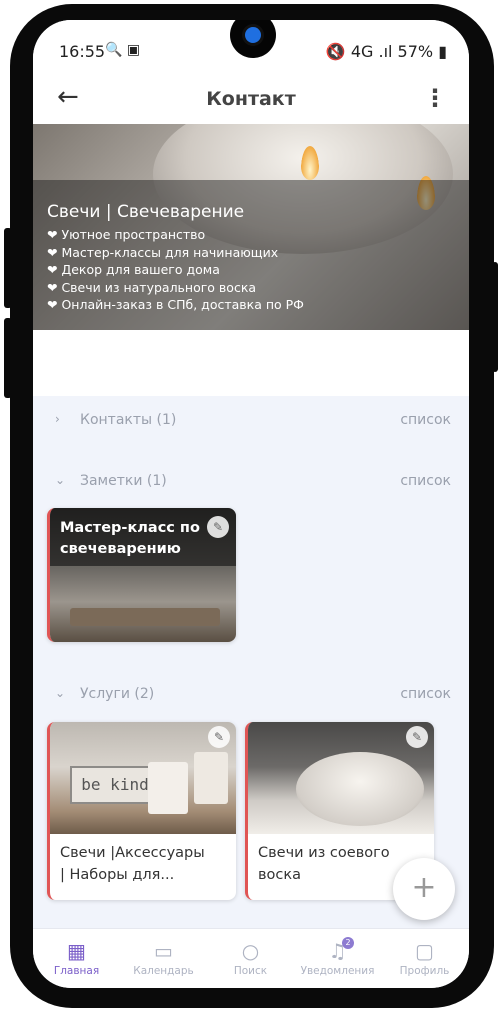  What do you see at coordinates (152, 287) in the screenshot?
I see `description-line: ❤ Свечи из натурального воска` at bounding box center [152, 287].